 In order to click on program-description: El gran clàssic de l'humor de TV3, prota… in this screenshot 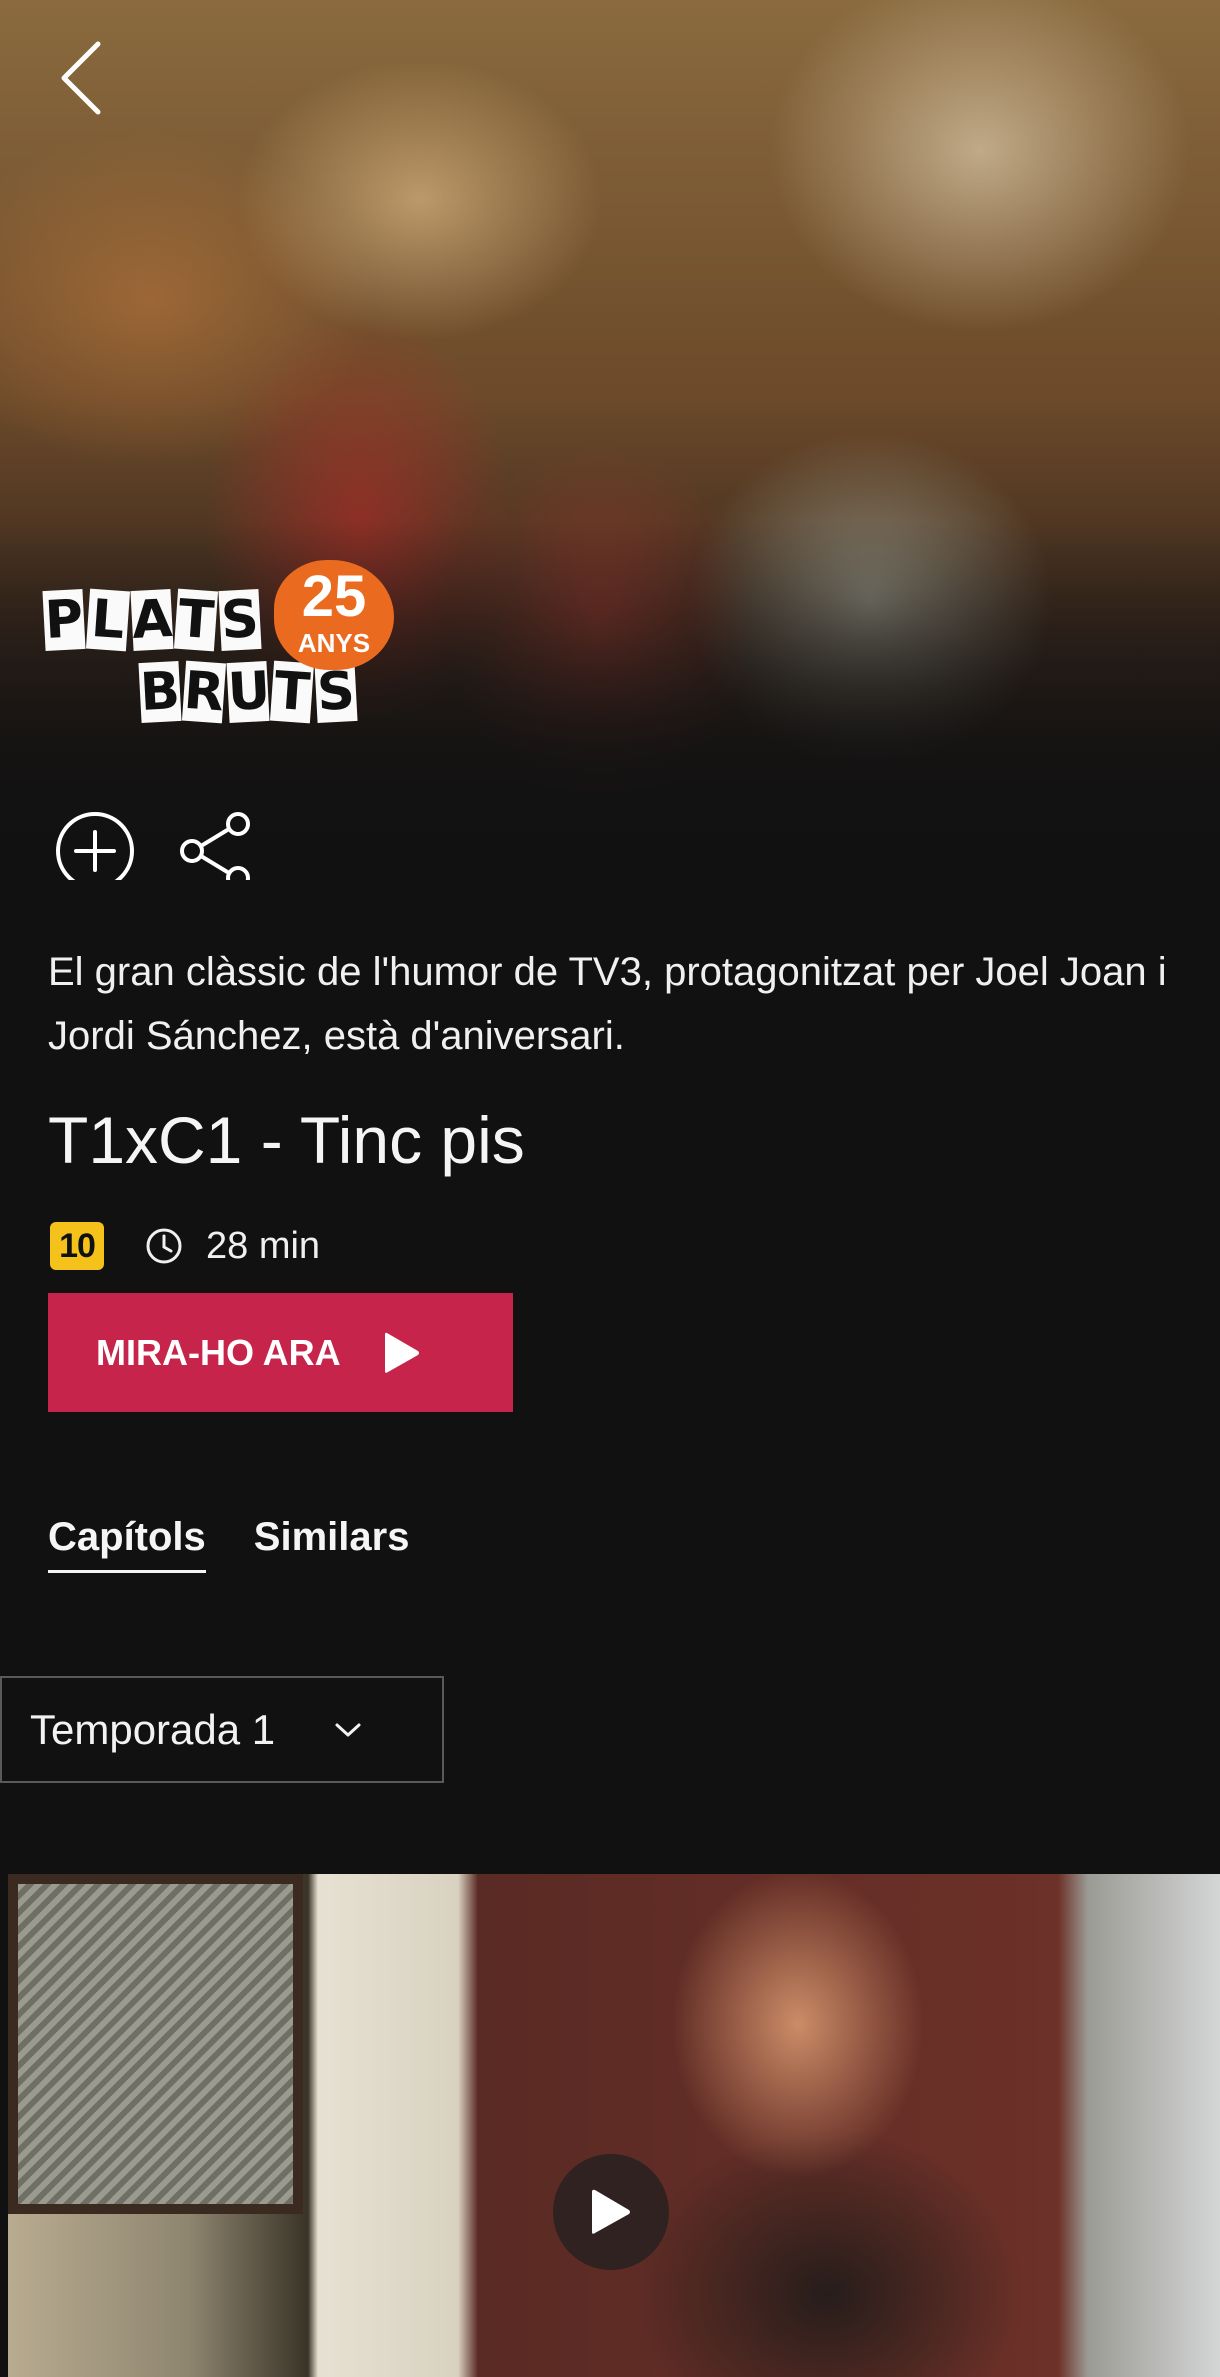, I will do `click(607, 1004)`.